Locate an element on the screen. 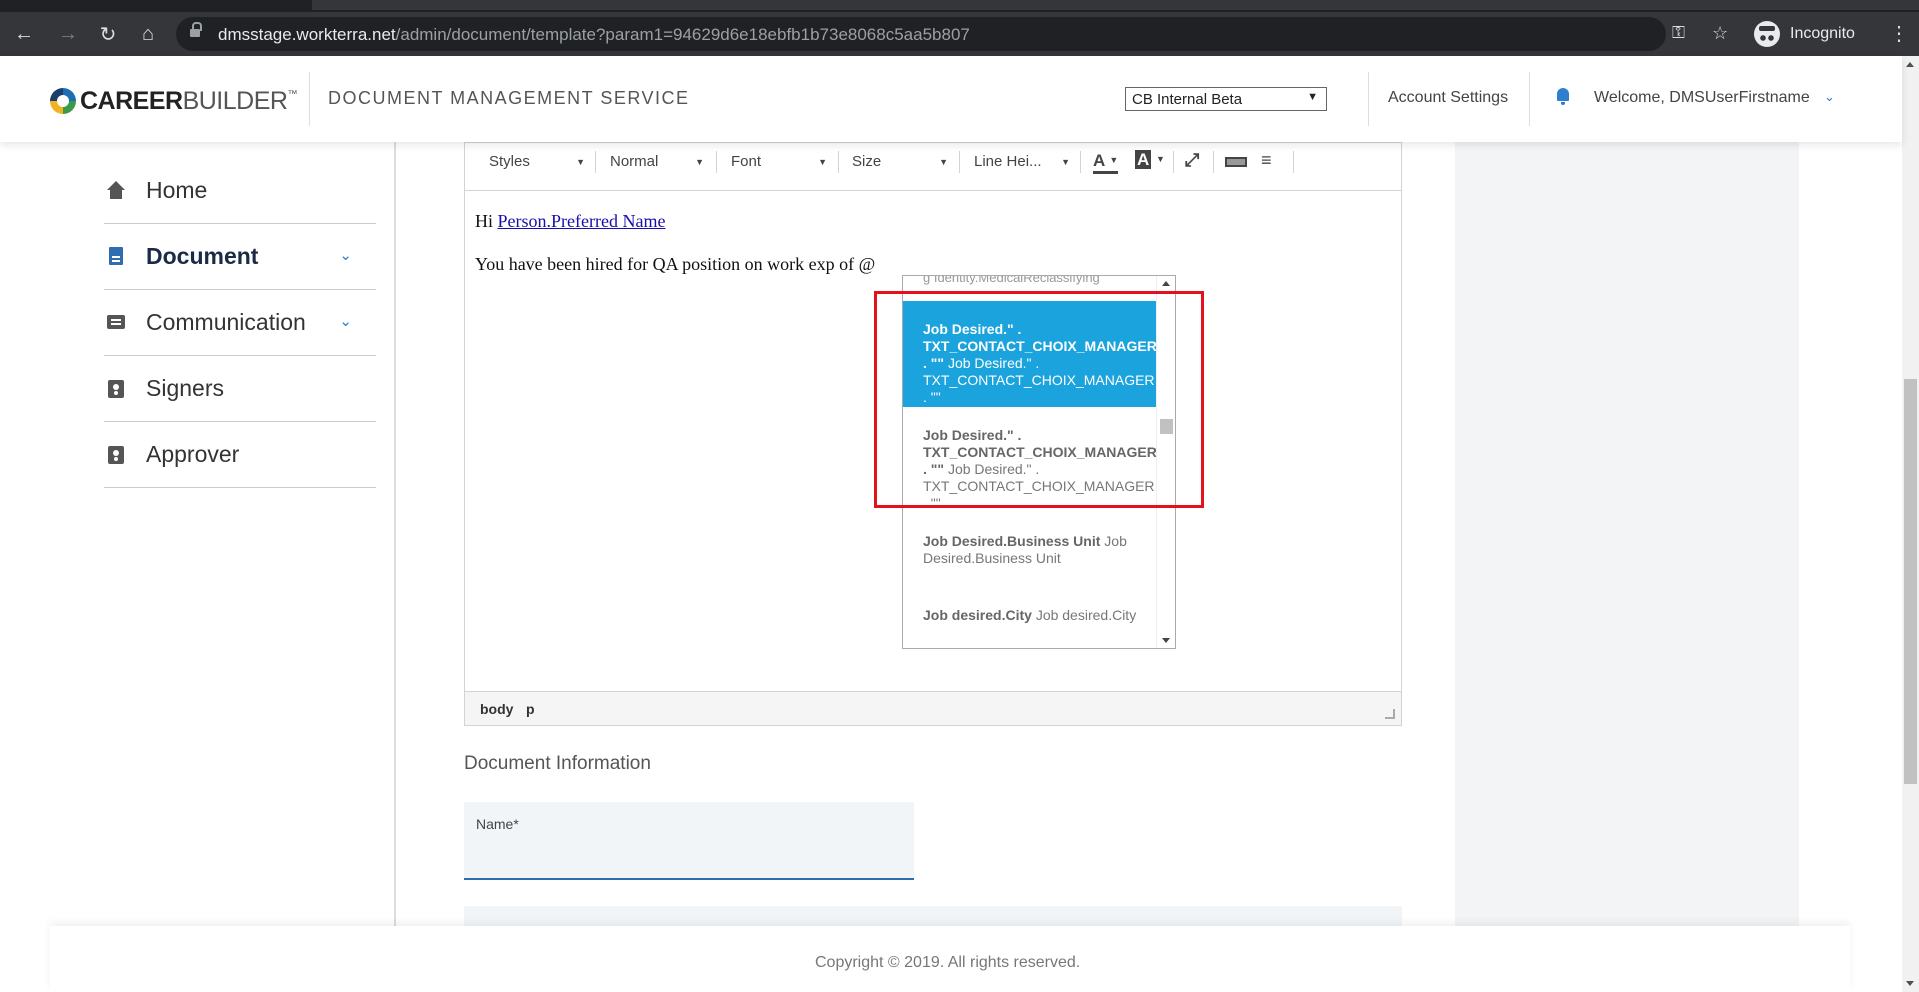 Image resolution: width=1919 pixels, height=992 pixels. sidebar-item-communication: Communication ⌄ is located at coordinates (240, 323).